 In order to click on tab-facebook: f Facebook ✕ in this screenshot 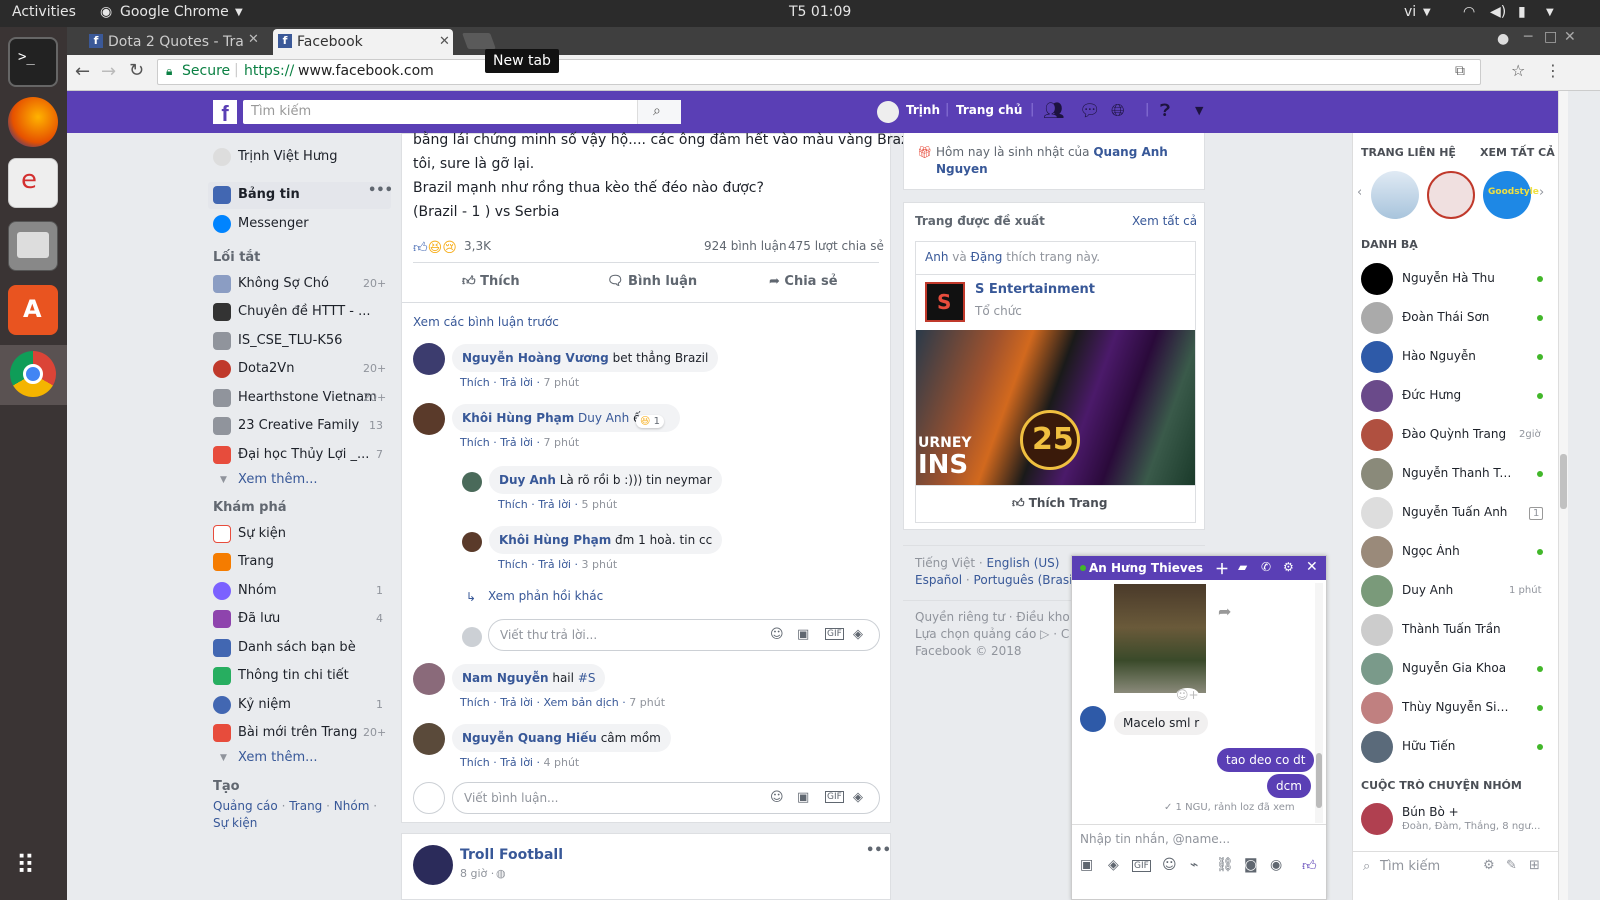, I will do `click(363, 42)`.